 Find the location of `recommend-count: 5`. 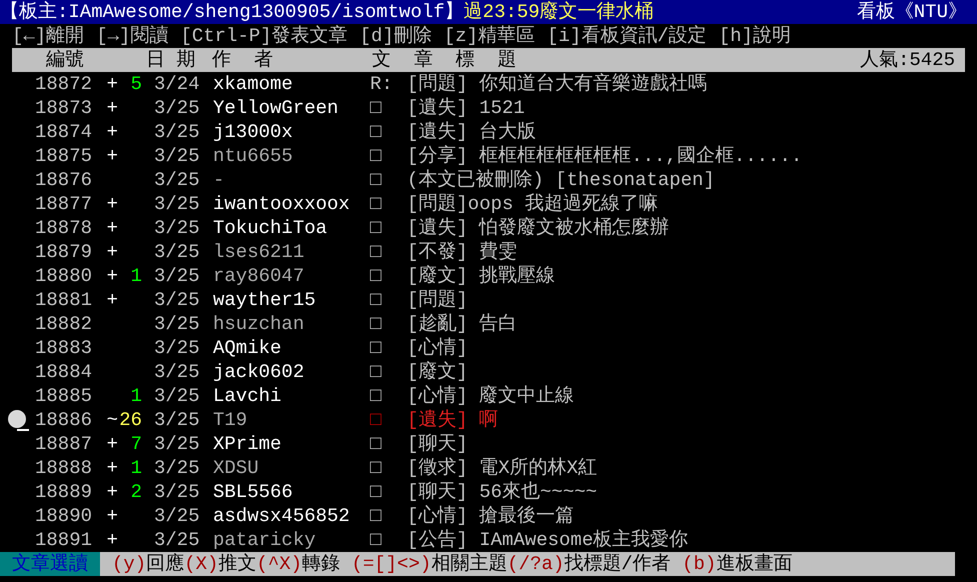

recommend-count: 5 is located at coordinates (136, 84).